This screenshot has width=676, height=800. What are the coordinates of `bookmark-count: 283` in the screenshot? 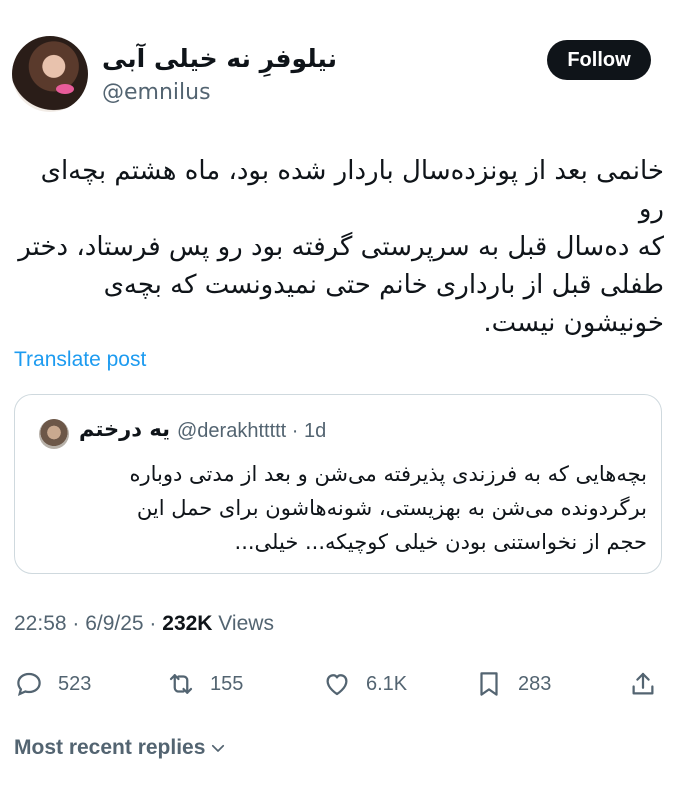 It's located at (535, 683).